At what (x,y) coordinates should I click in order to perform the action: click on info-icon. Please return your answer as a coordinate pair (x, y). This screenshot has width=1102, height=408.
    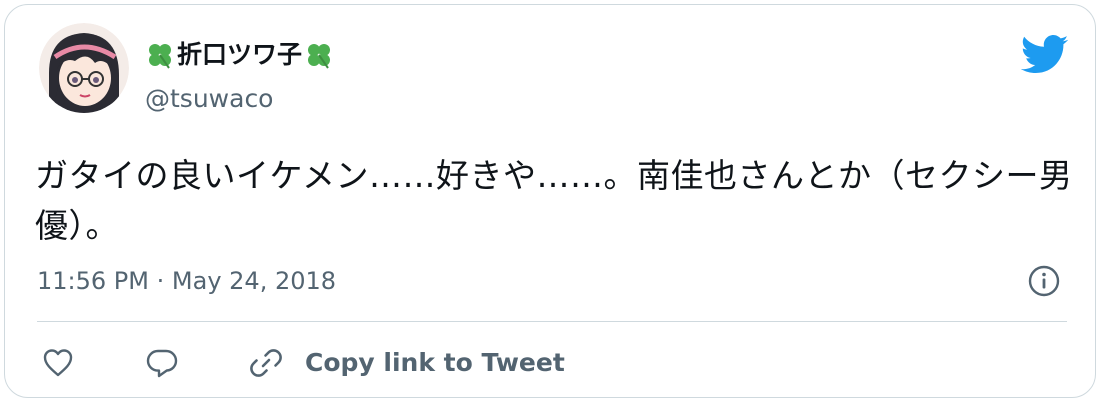
    Looking at the image, I should click on (1044, 281).